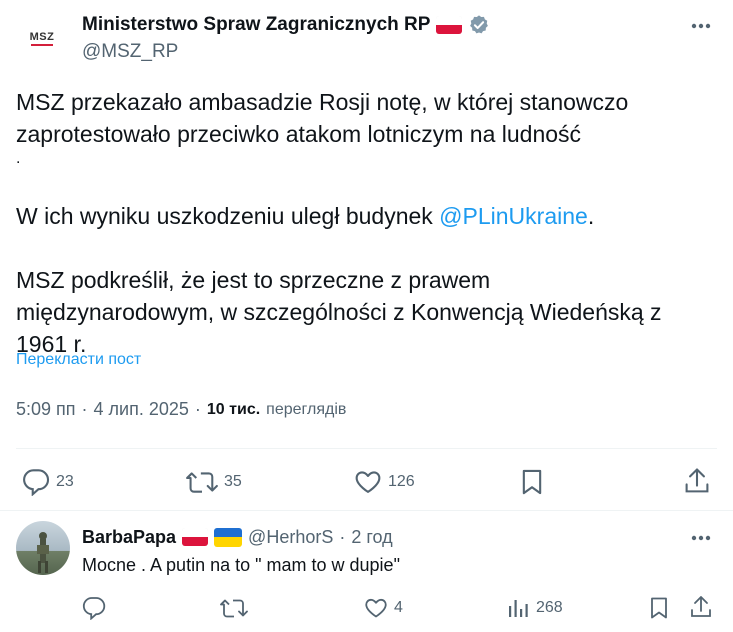  Describe the element at coordinates (401, 481) in the screenshot. I see `like-count: 126` at that location.